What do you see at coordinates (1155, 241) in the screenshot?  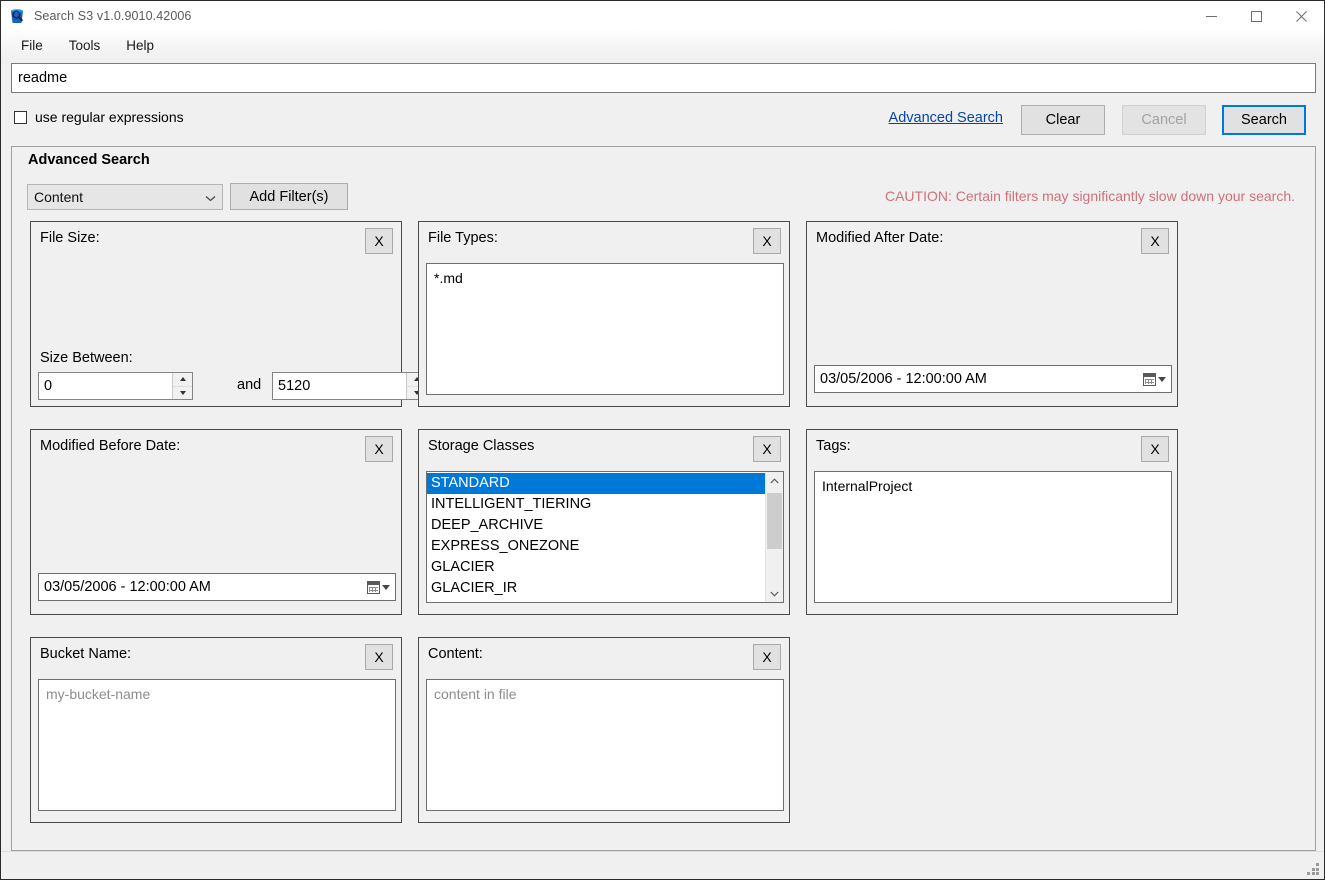 I see `remove-filter-modified-after: X` at bounding box center [1155, 241].